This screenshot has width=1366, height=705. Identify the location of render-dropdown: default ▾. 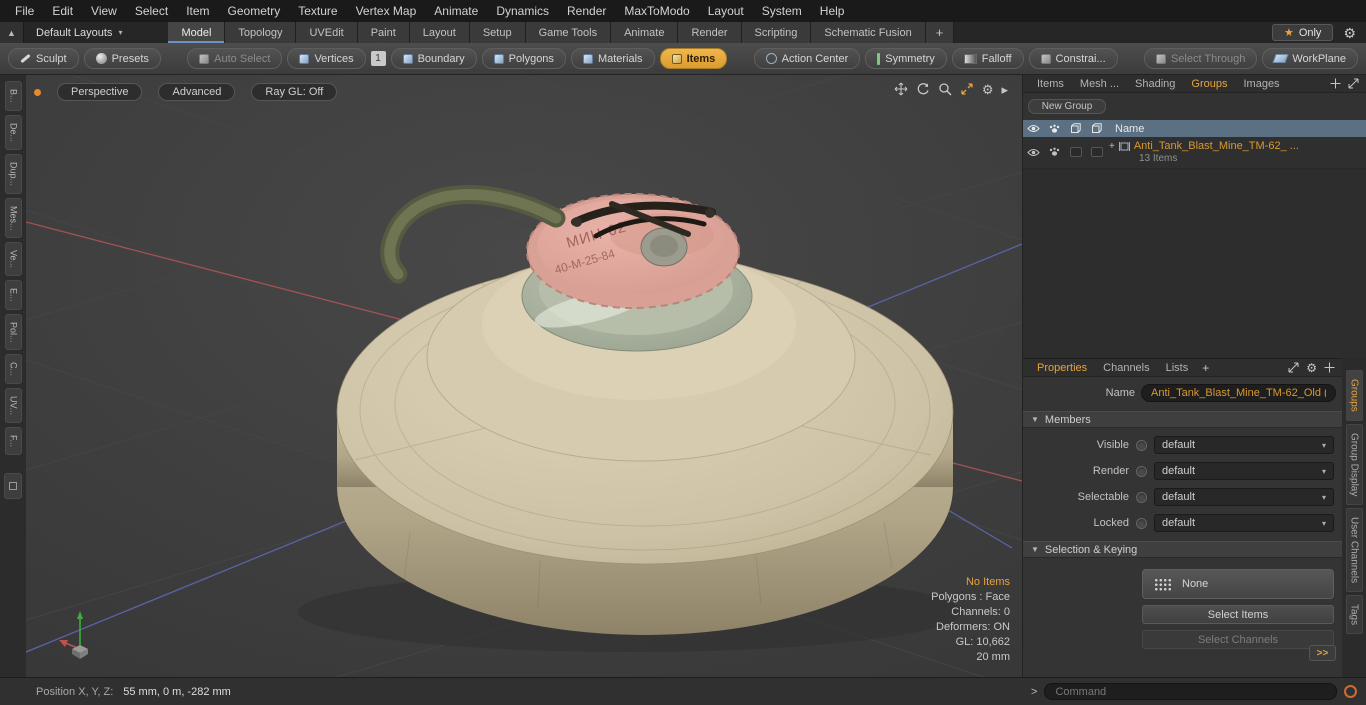
(1244, 471).